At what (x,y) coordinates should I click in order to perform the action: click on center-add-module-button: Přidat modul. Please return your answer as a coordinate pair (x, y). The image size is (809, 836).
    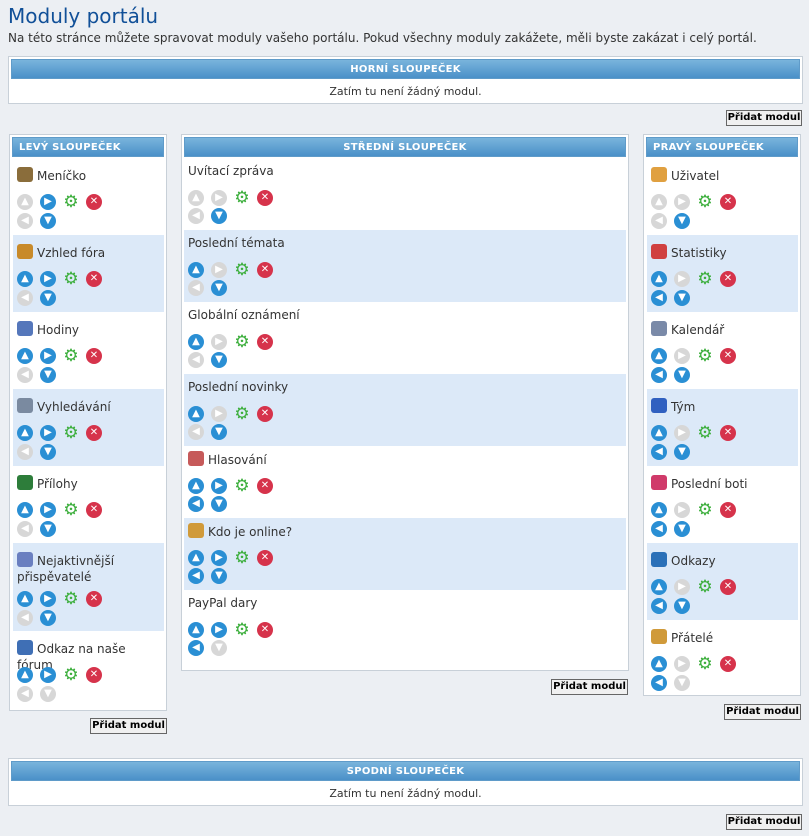
    Looking at the image, I should click on (589, 687).